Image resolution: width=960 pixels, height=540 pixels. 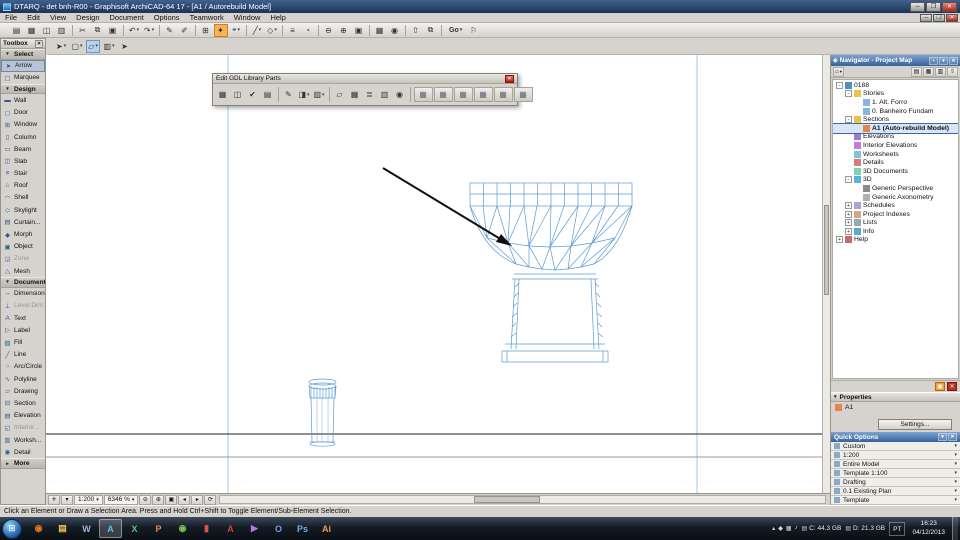 What do you see at coordinates (895, 231) in the screenshot?
I see `tree-item-info: + Info` at bounding box center [895, 231].